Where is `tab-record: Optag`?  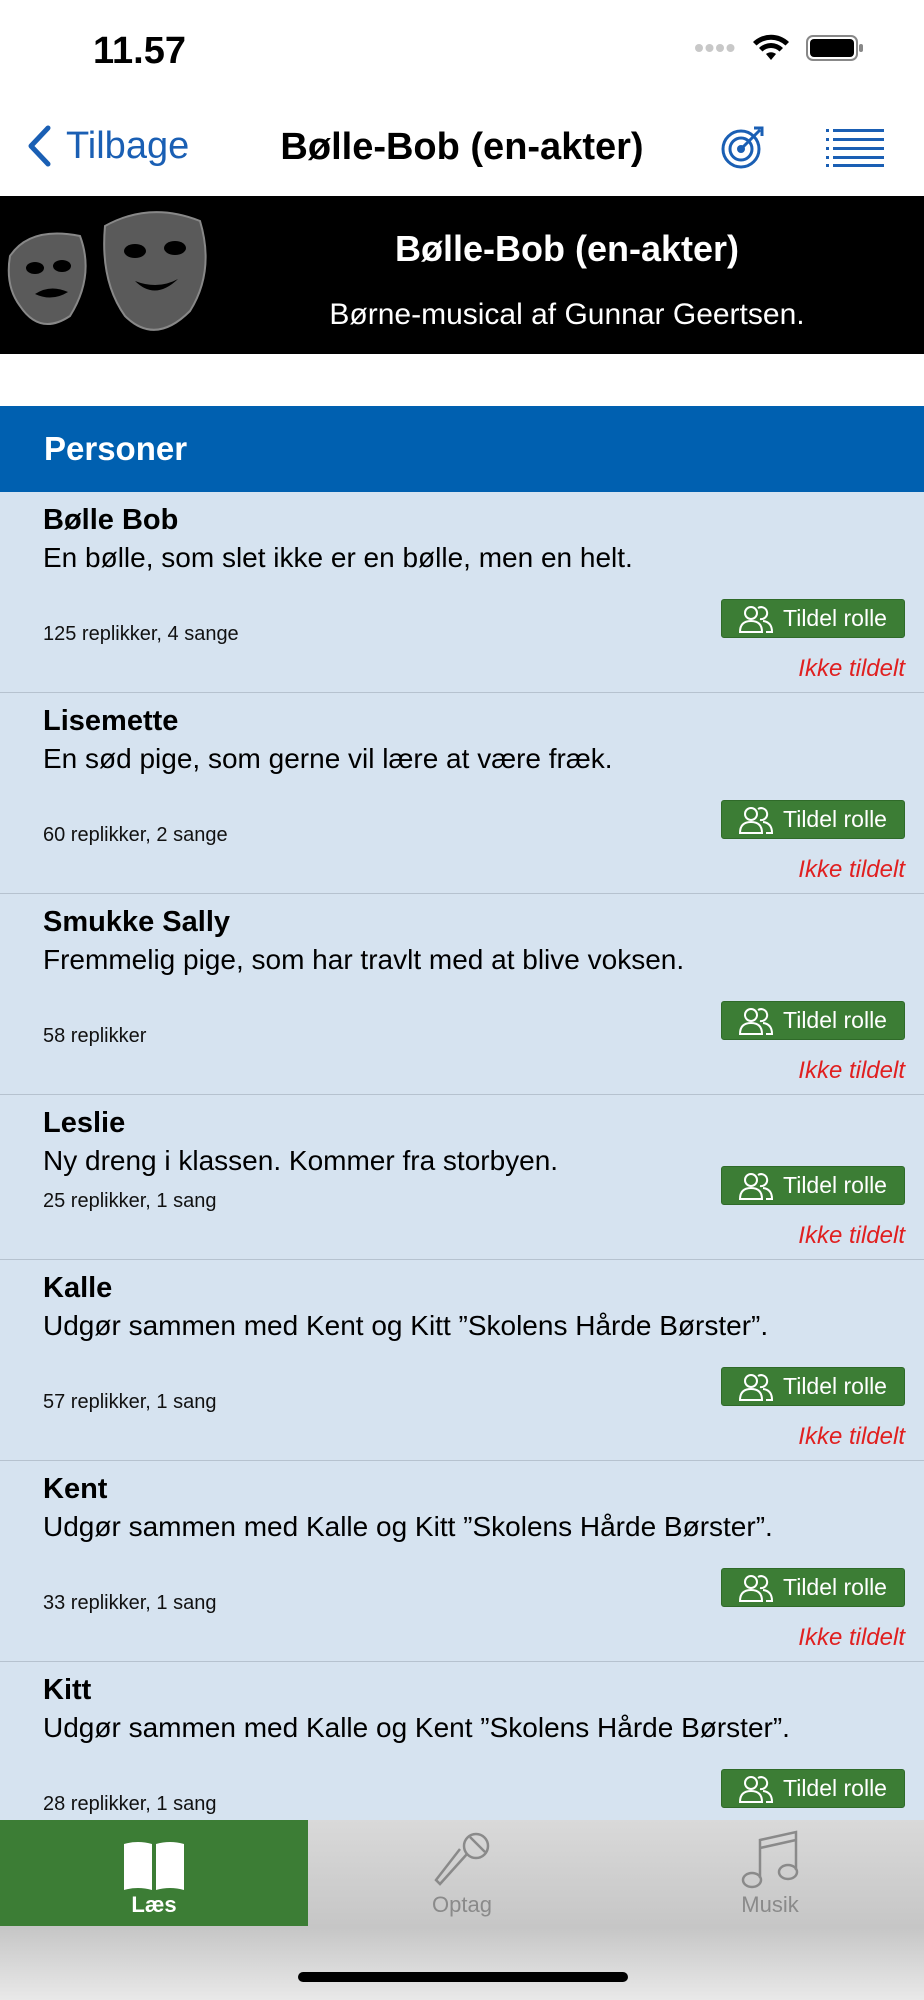
tab-record: Optag is located at coordinates (462, 1873).